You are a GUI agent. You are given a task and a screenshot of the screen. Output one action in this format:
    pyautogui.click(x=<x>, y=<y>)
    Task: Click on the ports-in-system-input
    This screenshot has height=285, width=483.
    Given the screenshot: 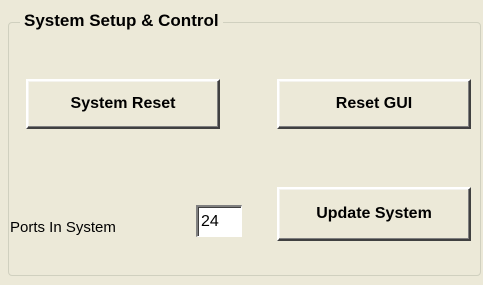 What is the action you would take?
    pyautogui.click(x=219, y=221)
    